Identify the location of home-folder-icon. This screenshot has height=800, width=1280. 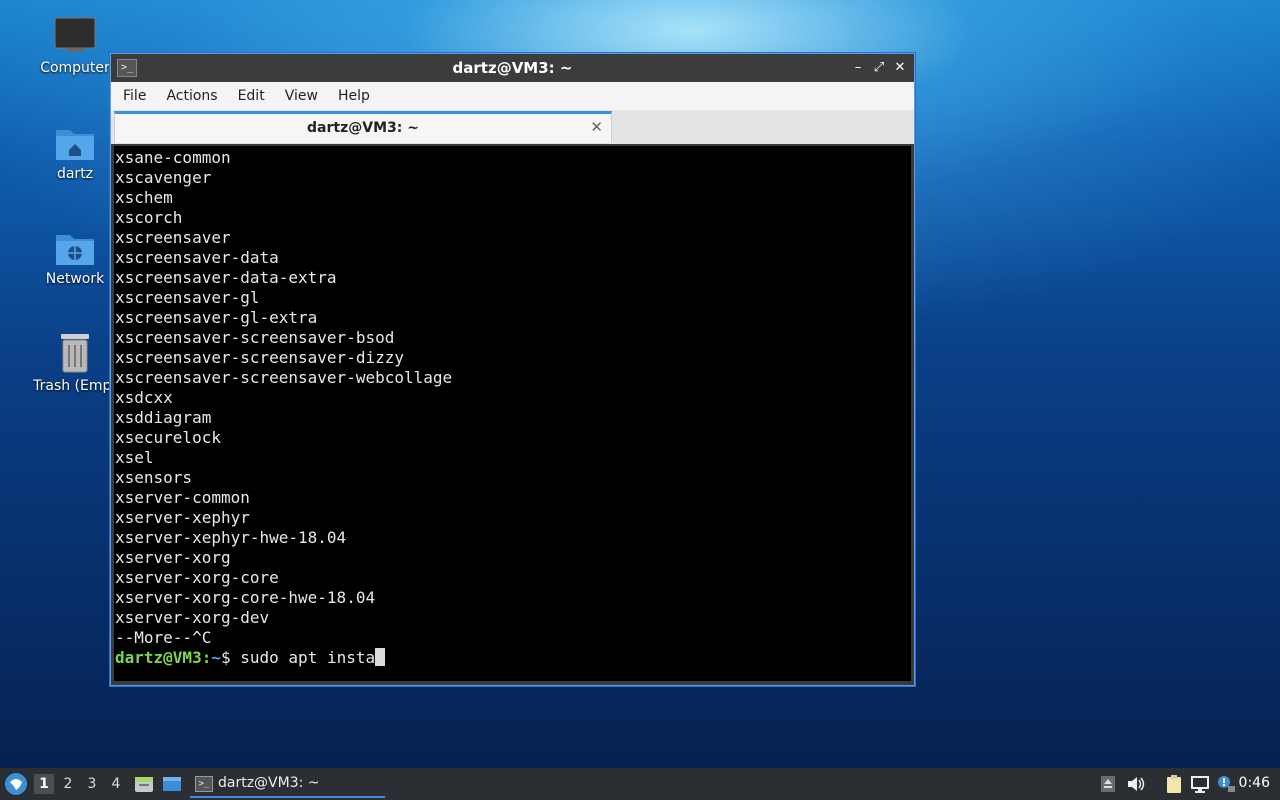
(75, 145).